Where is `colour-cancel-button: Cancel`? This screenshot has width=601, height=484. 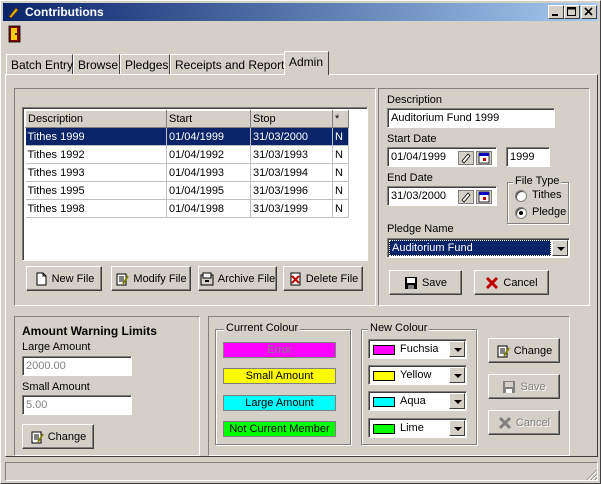 colour-cancel-button: Cancel is located at coordinates (524, 422).